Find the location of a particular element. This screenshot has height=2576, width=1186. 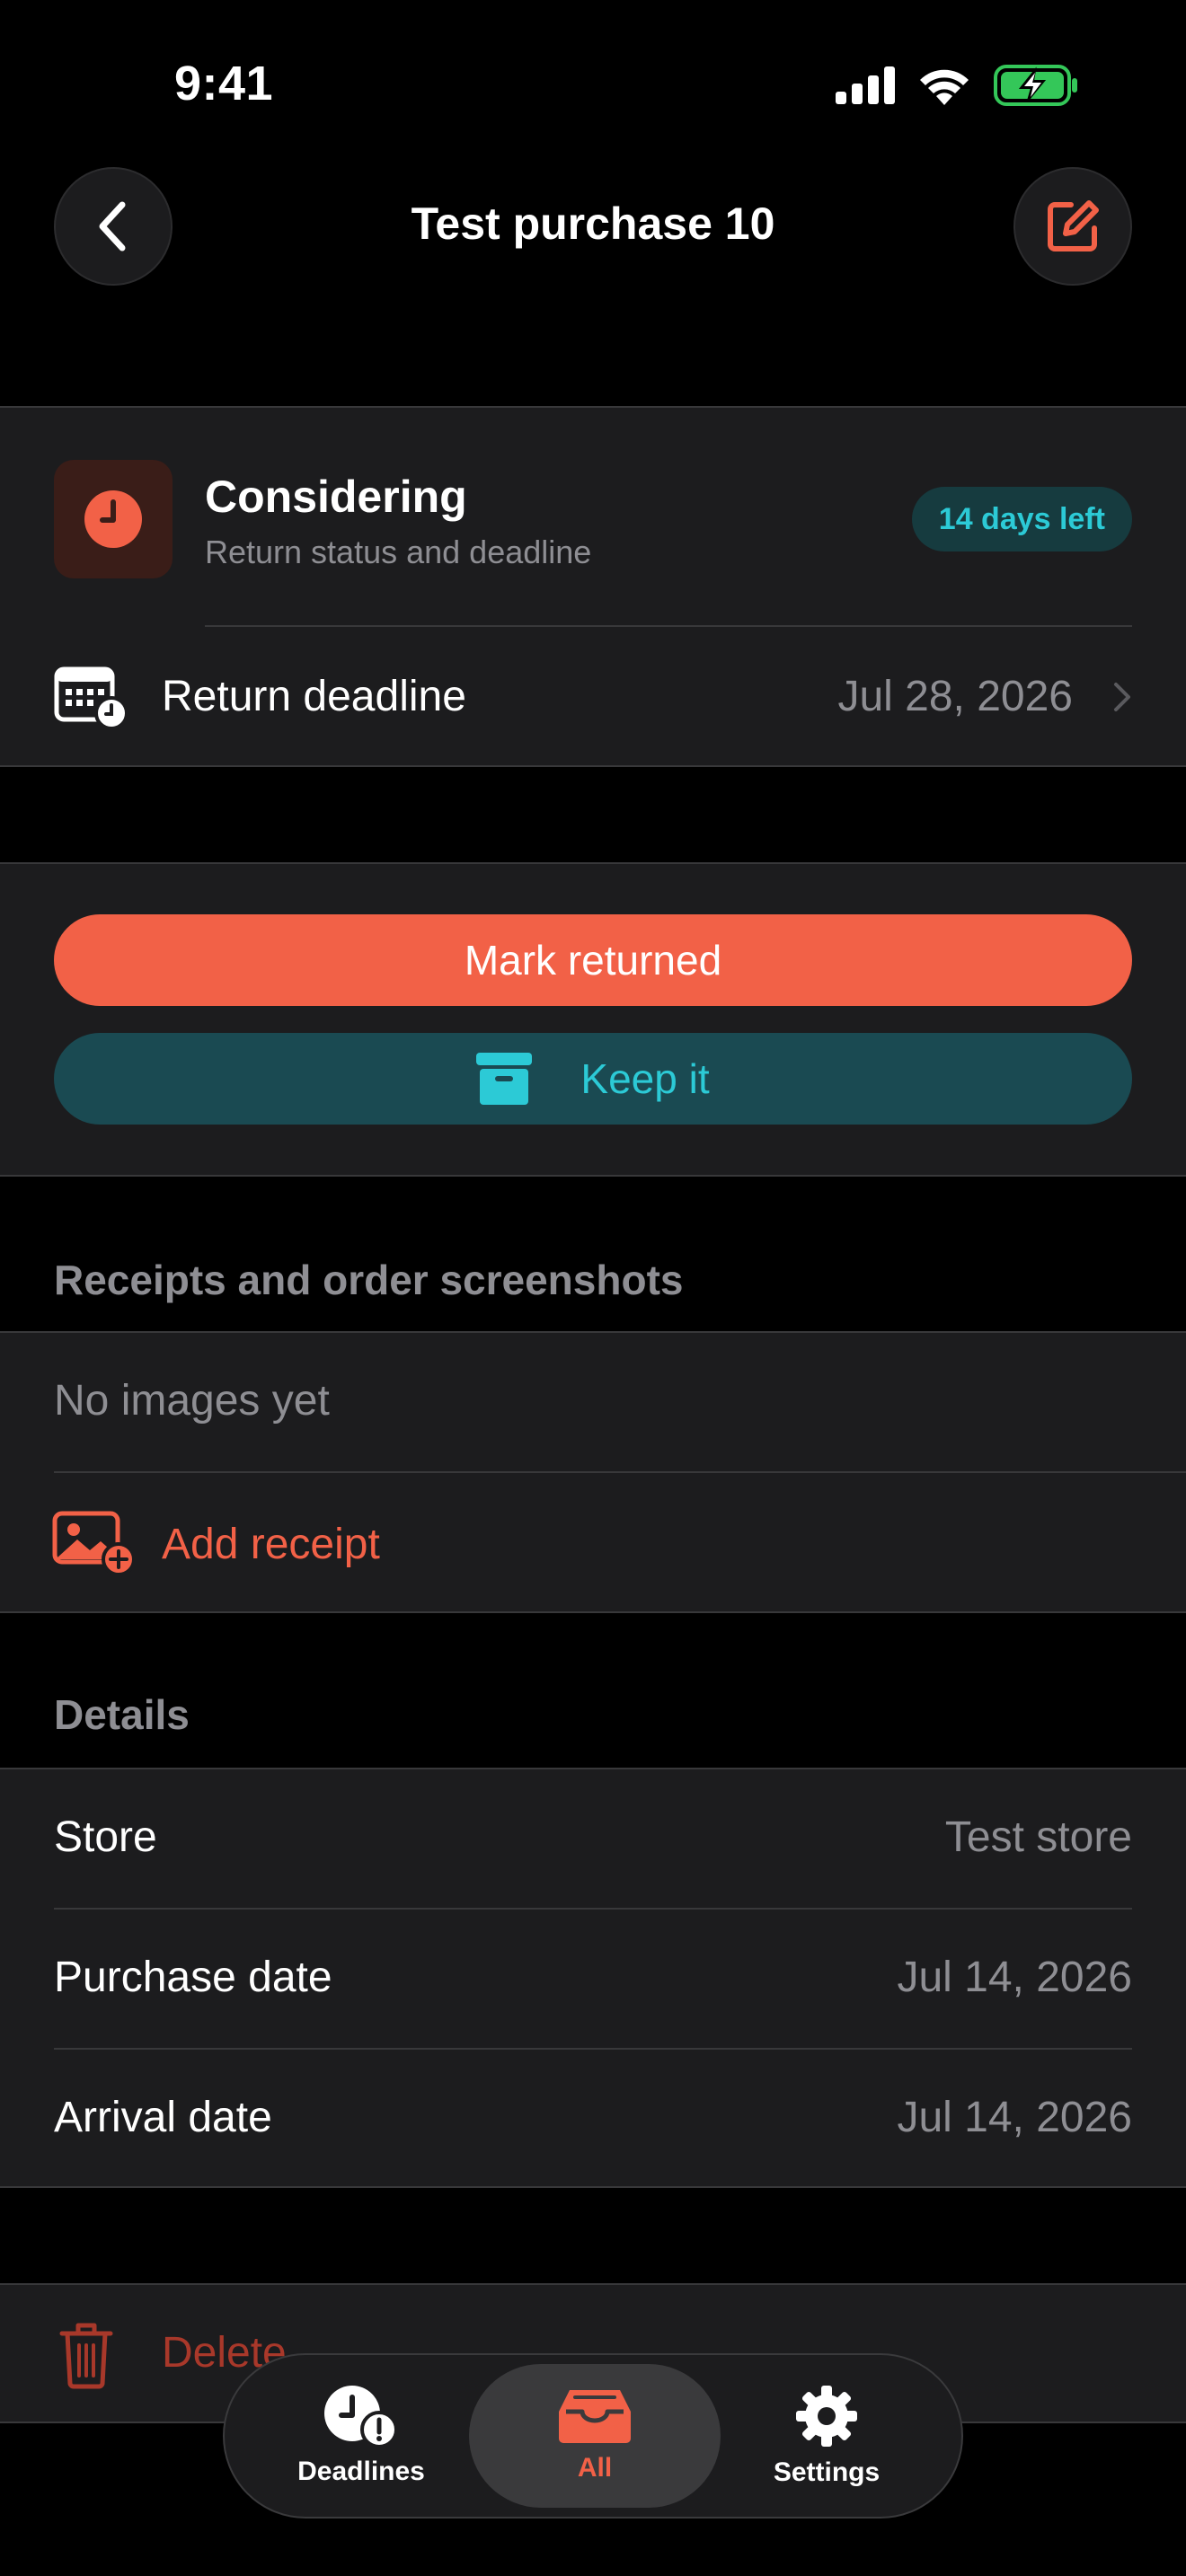

arrival-date-value: Jul 14, 2026 is located at coordinates (1014, 2117).